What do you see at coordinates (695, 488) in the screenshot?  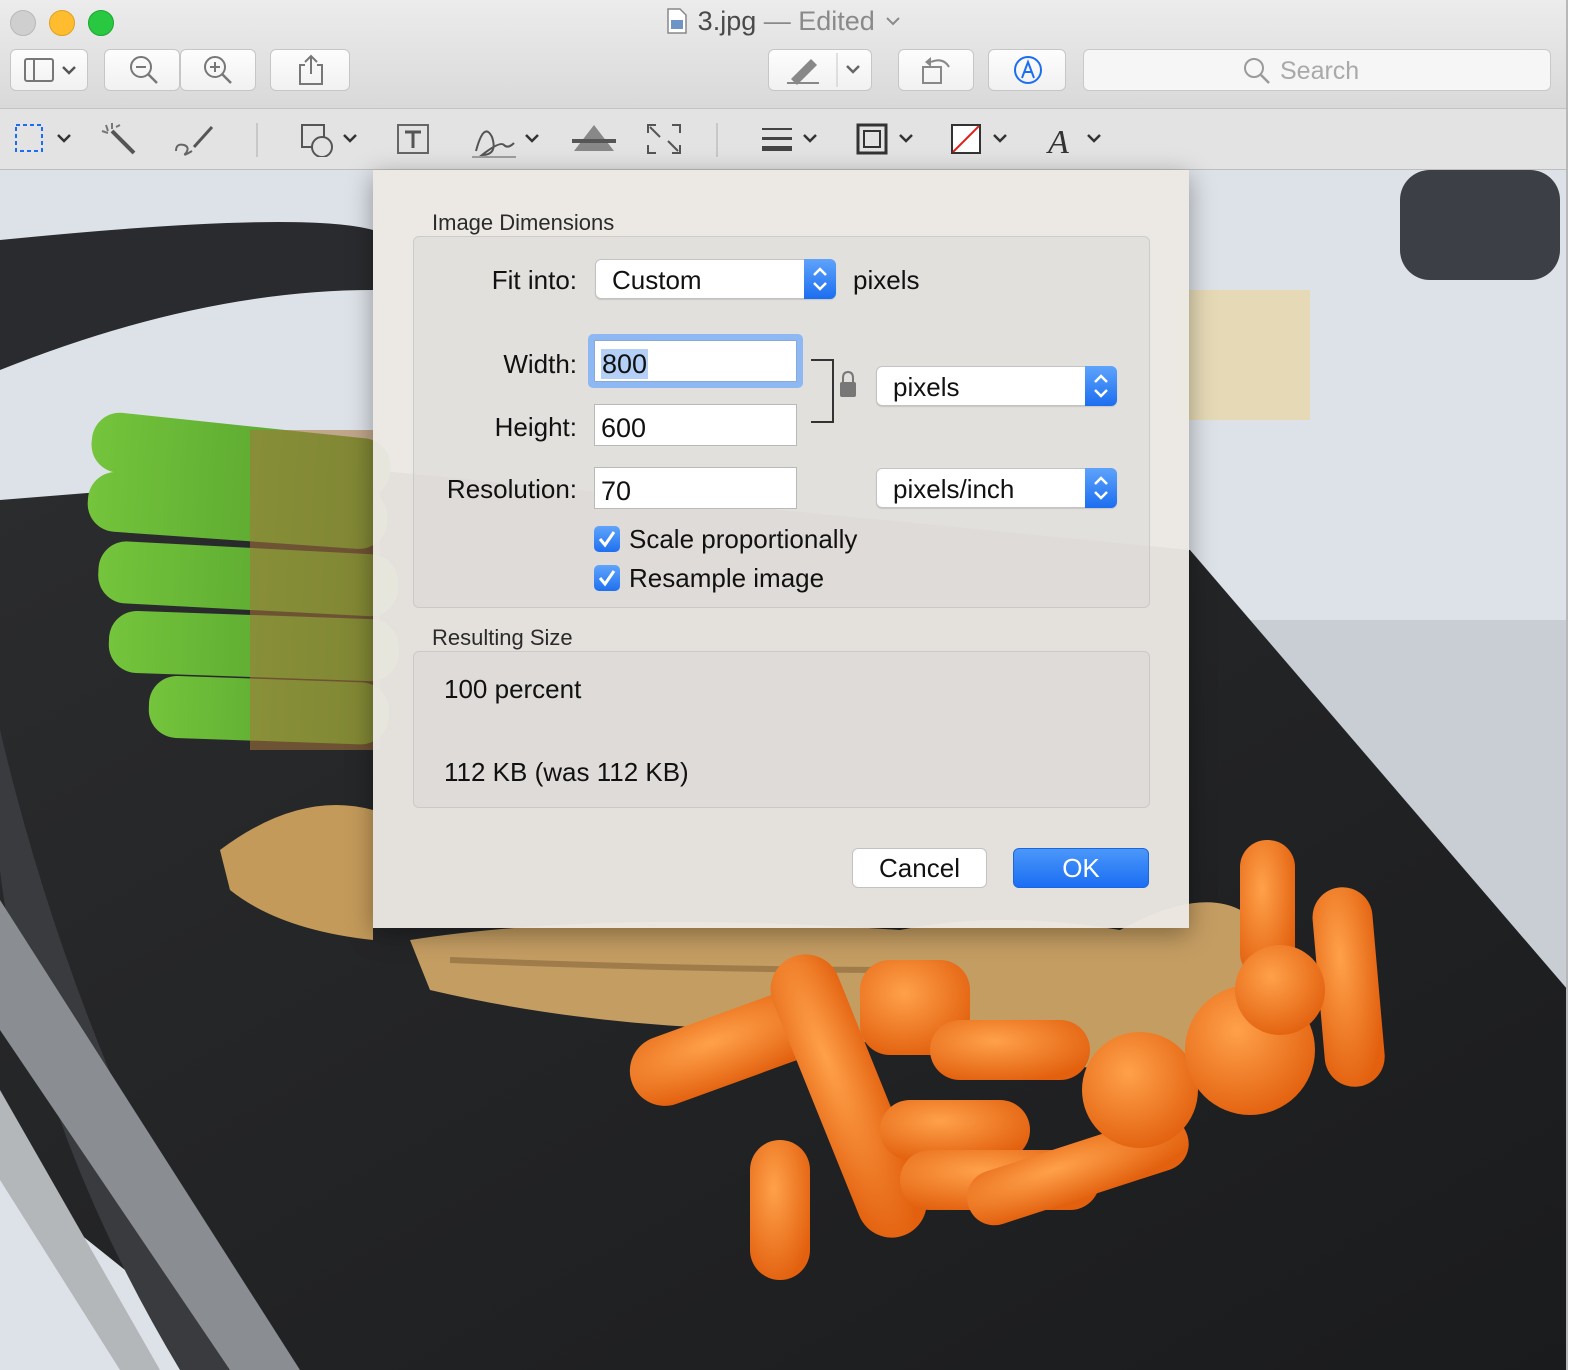 I see `resolution-field: 70` at bounding box center [695, 488].